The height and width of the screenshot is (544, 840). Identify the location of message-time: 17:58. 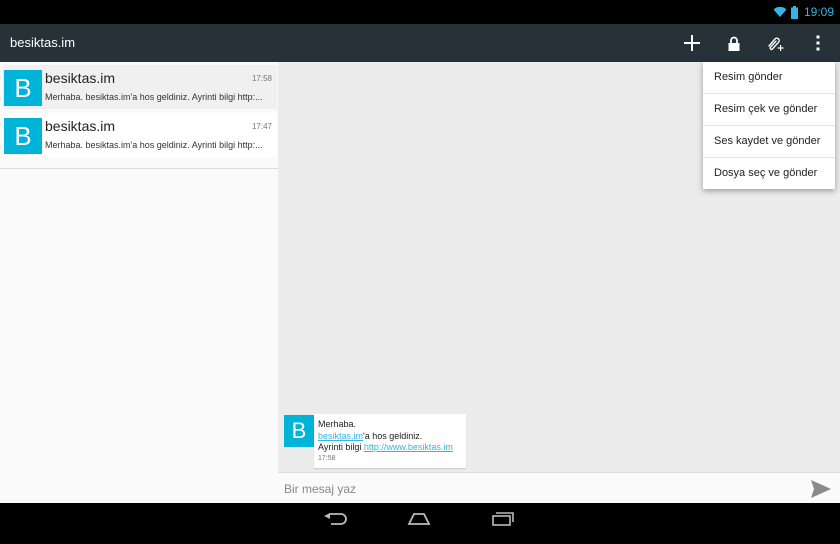
(327, 458).